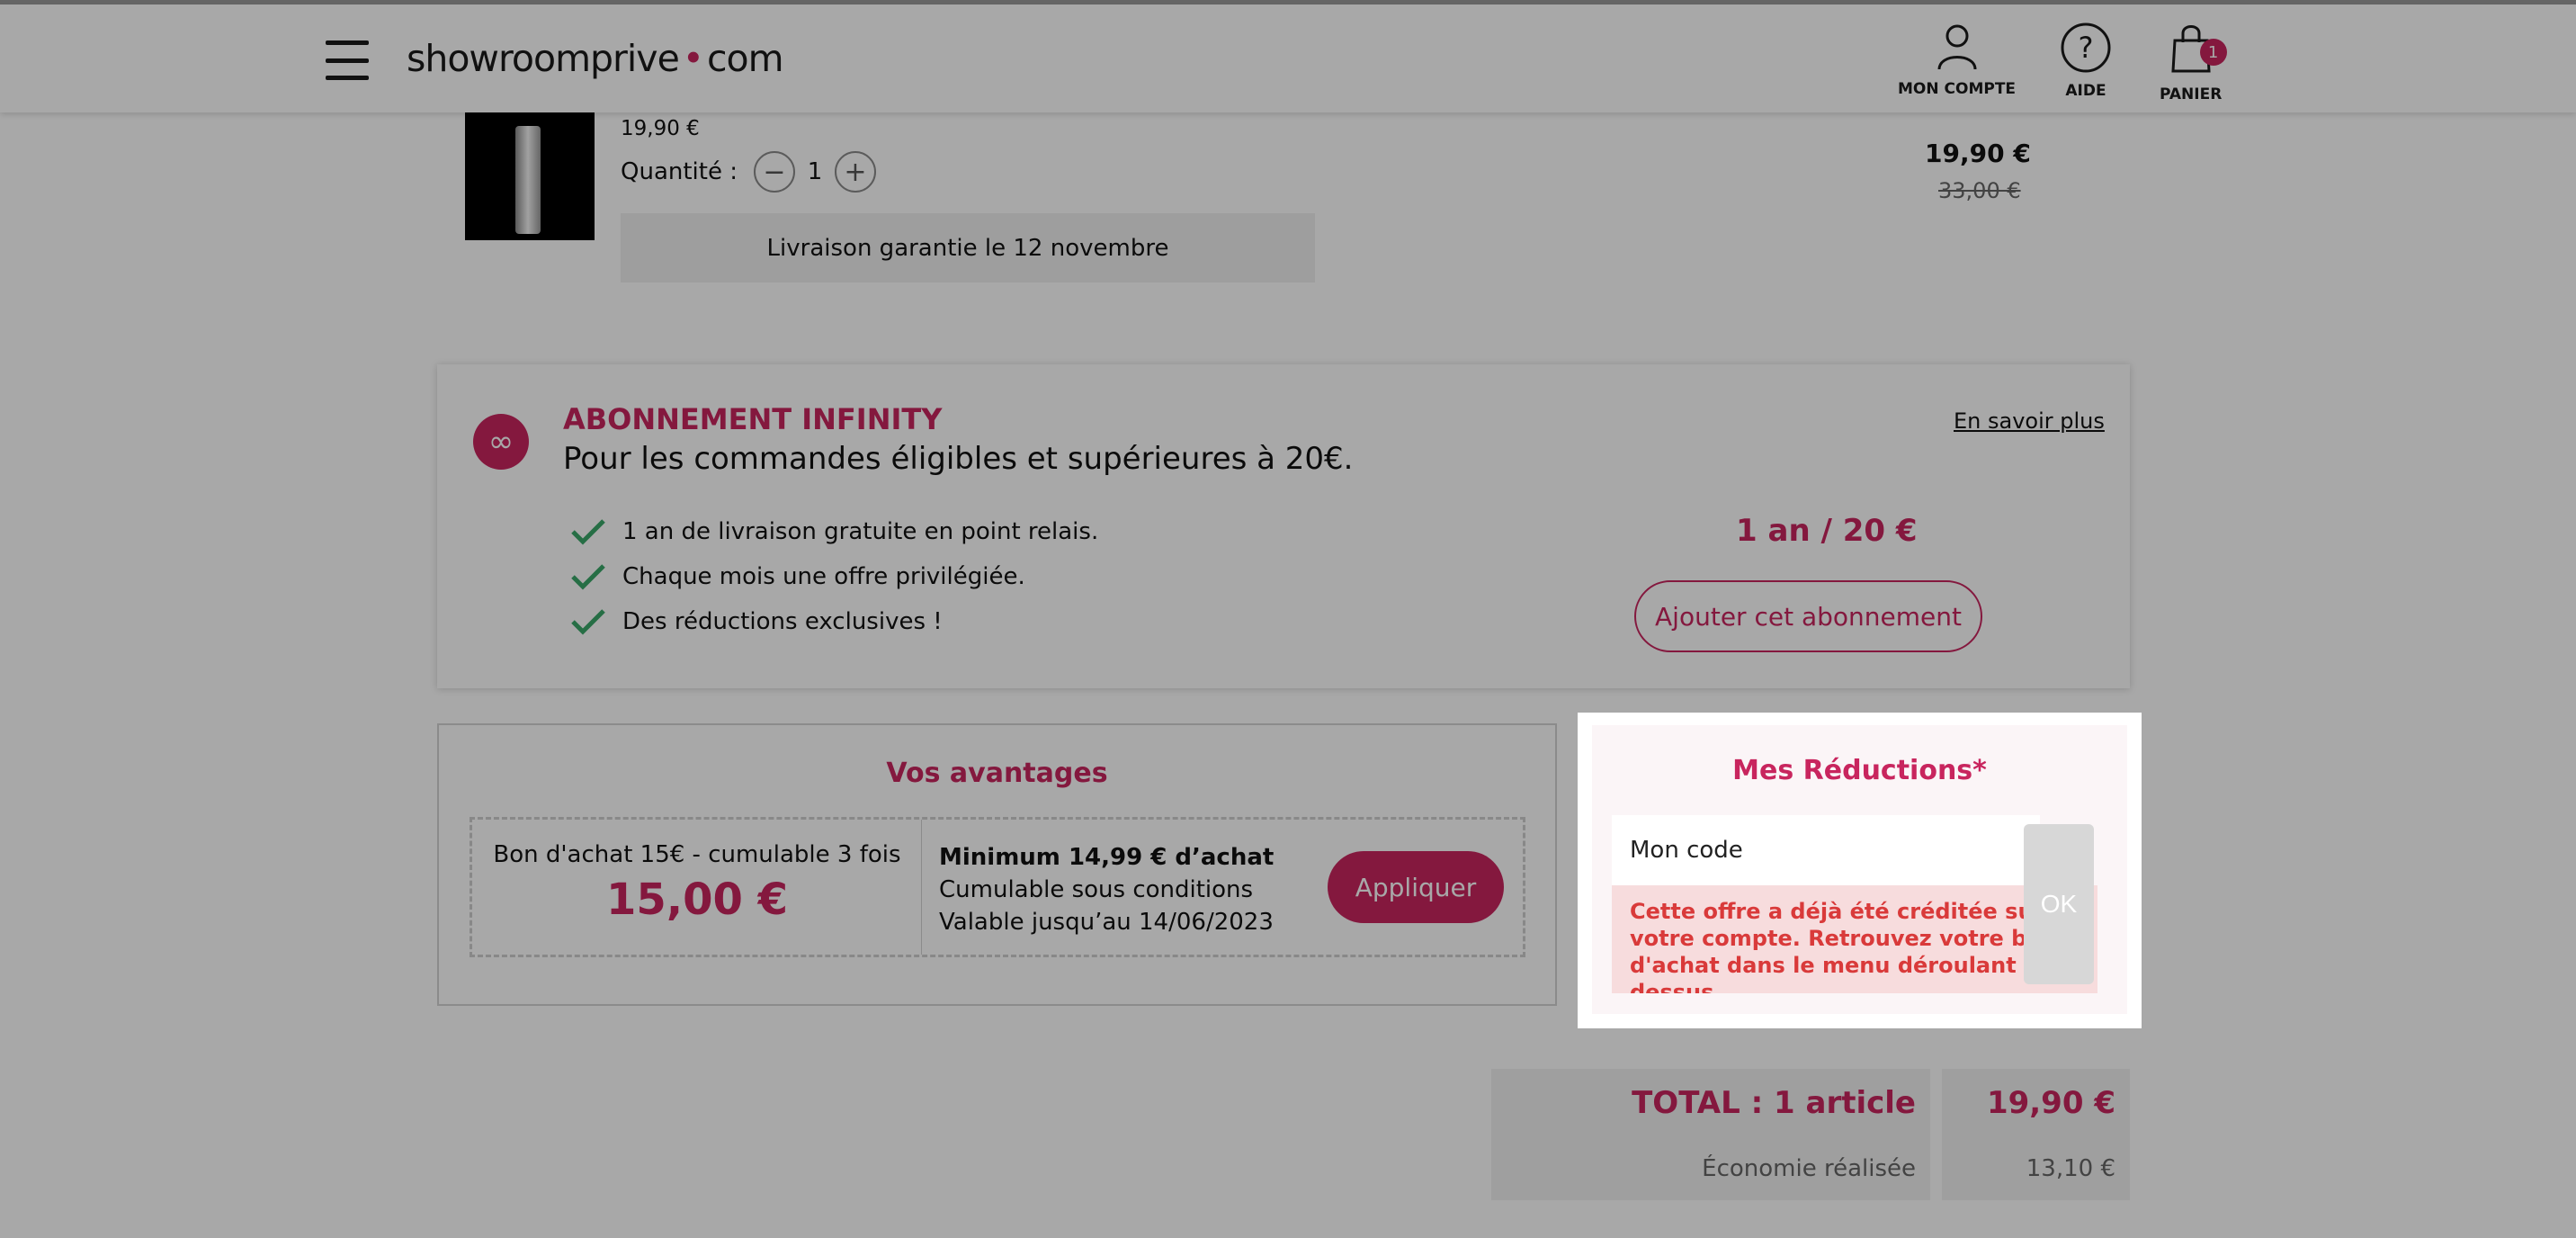 The image size is (2576, 1238). I want to click on reductions-title: Mes Réductions*, so click(1859, 770).